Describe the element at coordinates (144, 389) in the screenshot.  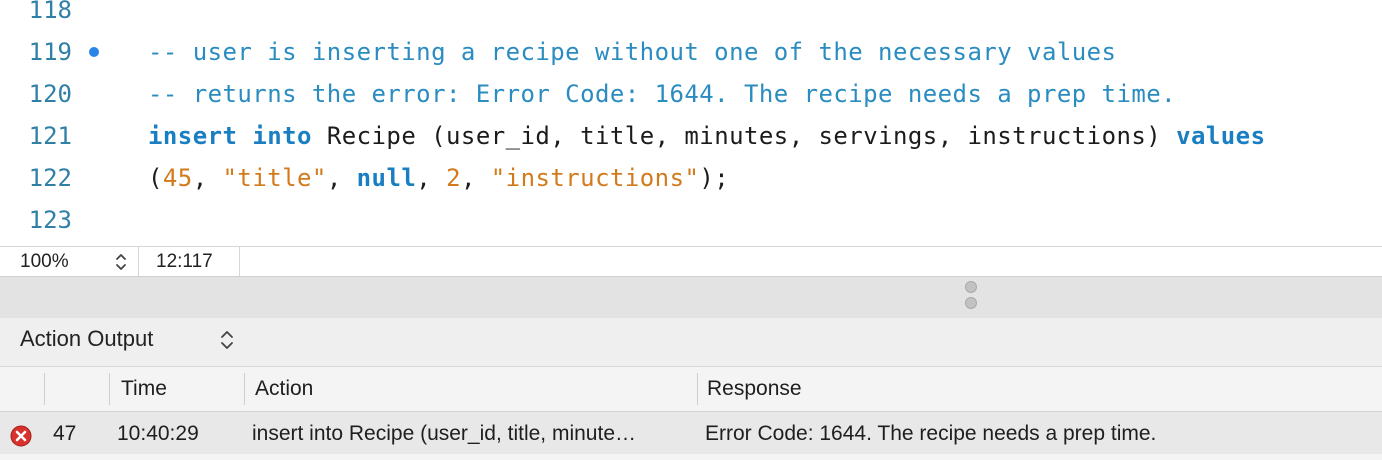
I see `column-header-time: Time` at that location.